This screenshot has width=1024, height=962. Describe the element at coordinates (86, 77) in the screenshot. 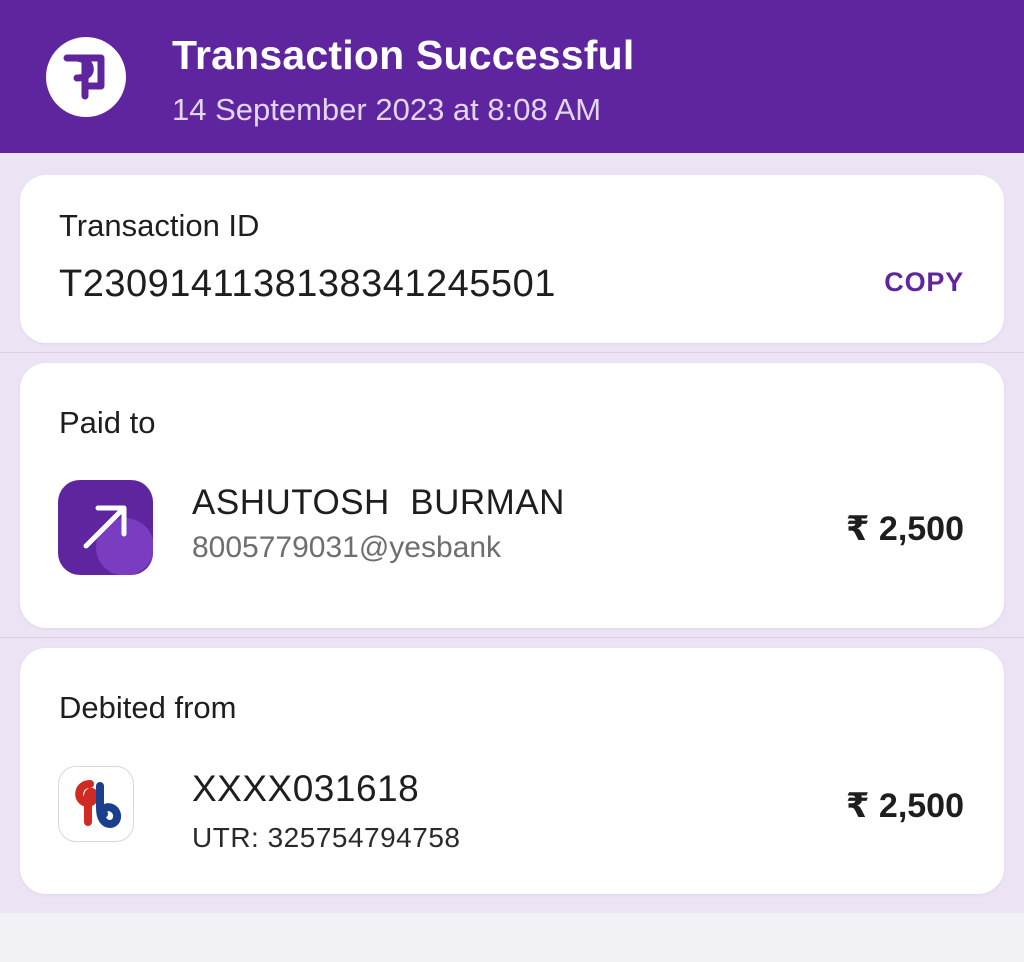

I see `phonepe-logo-icon` at that location.